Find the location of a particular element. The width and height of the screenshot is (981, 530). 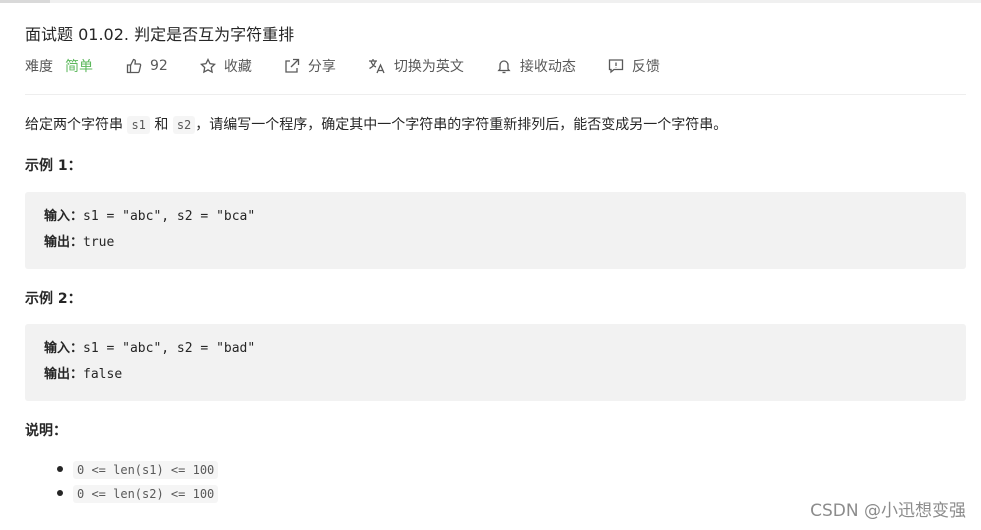

difficulty-label: 难度 is located at coordinates (39, 67).